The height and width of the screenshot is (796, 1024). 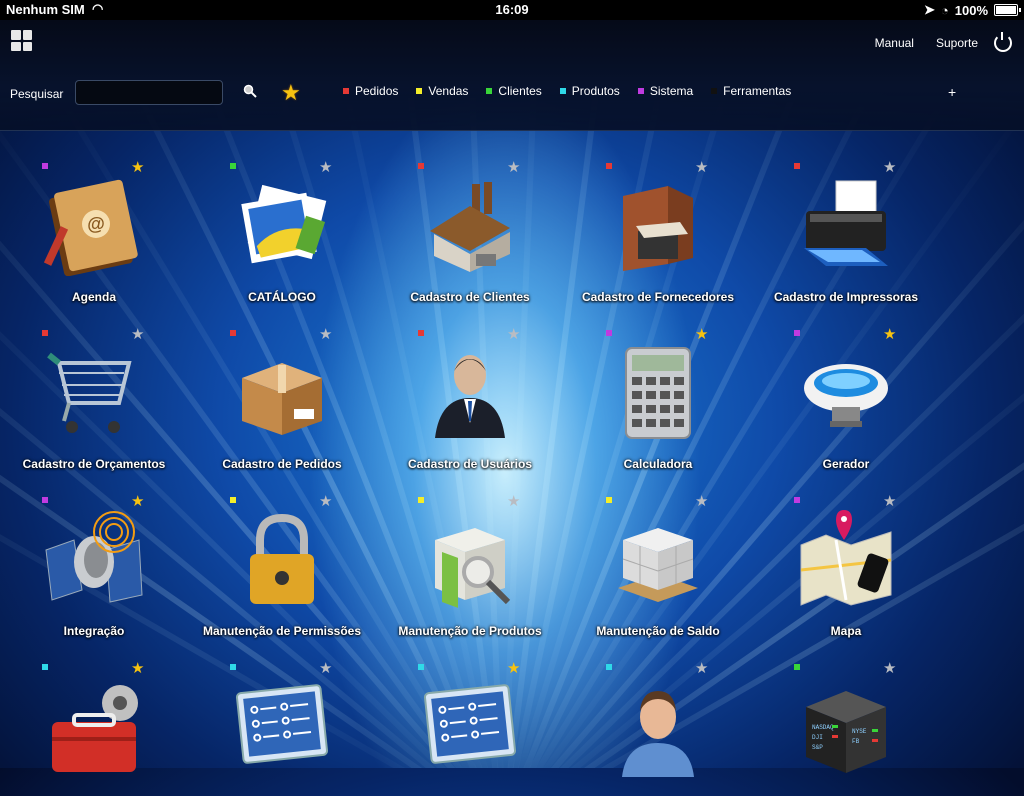 I want to click on app-tile: ★Manutenção de Saldo, so click(x=658, y=546).